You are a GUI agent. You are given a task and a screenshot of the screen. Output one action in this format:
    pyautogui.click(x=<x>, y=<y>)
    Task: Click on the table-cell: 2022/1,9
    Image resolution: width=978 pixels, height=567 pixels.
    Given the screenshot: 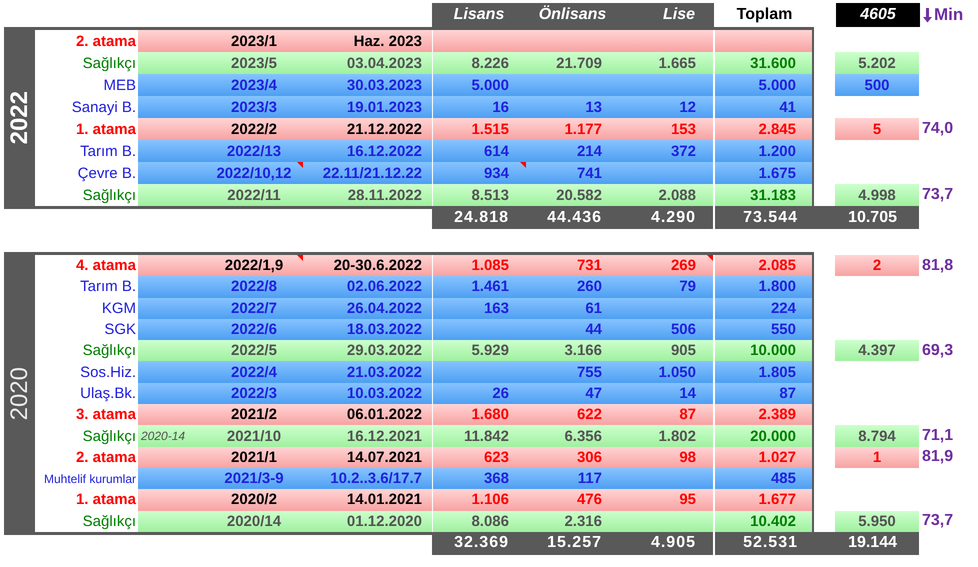 What is the action you would take?
    pyautogui.click(x=254, y=266)
    